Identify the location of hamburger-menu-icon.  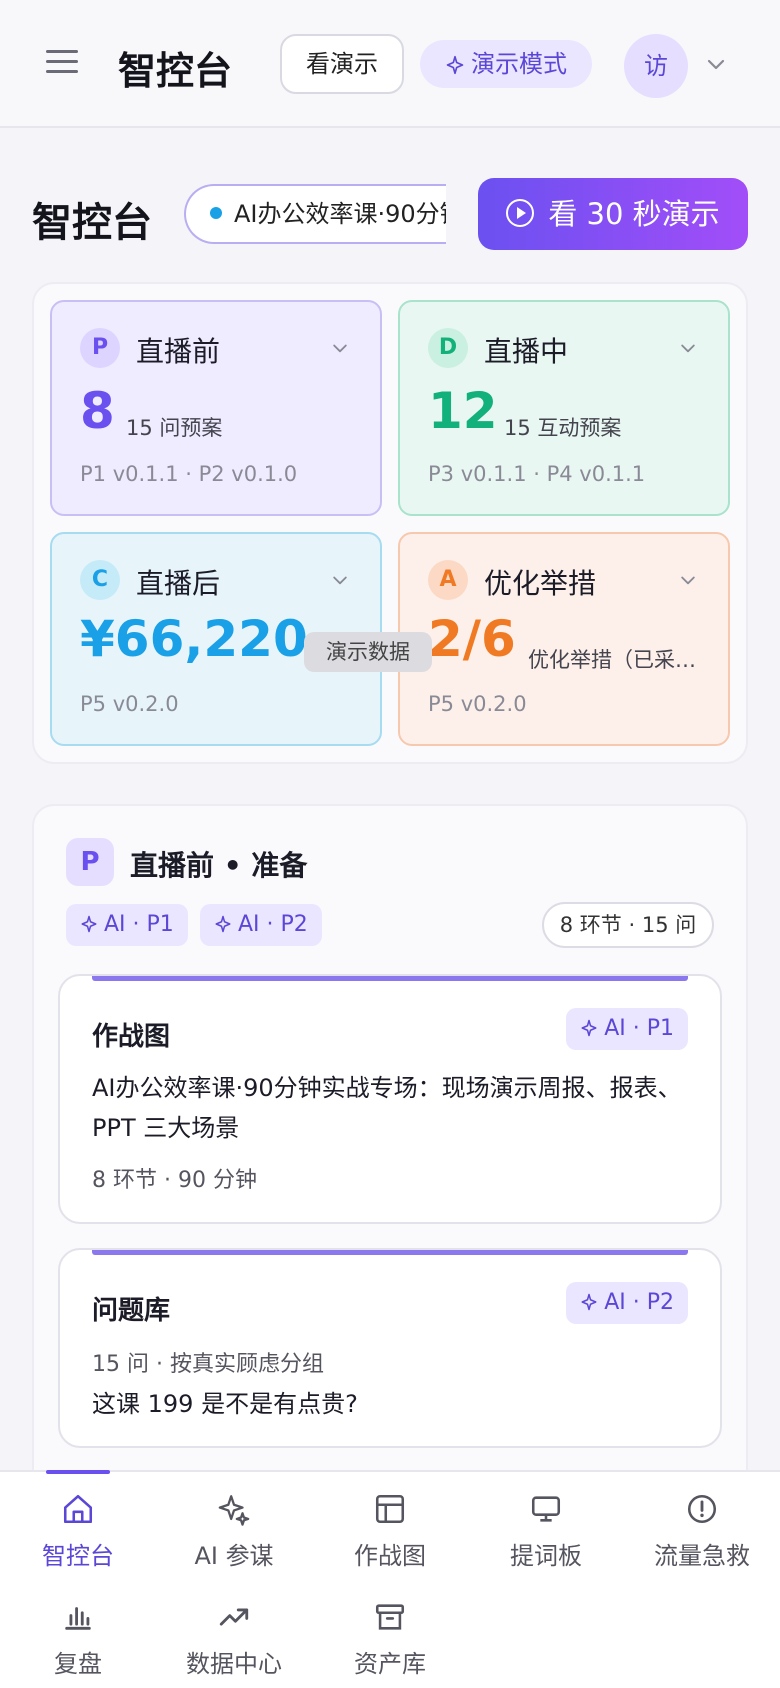
(62, 63).